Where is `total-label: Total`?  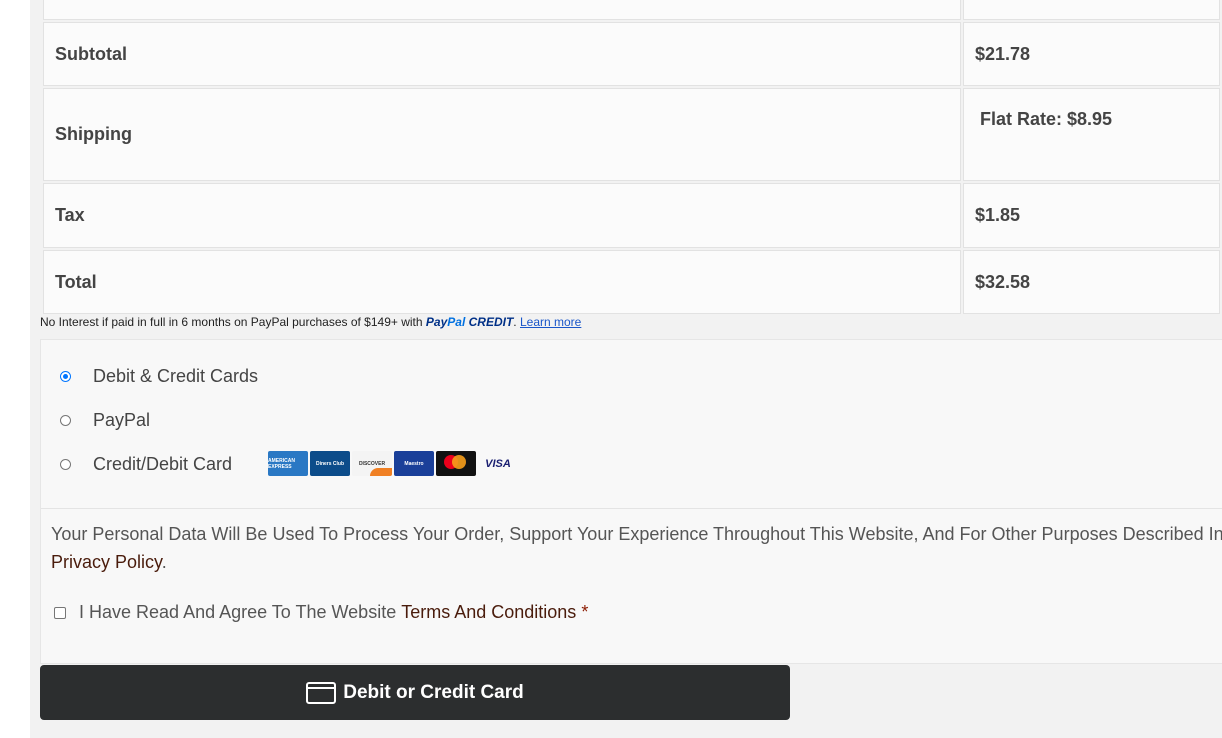
total-label: Total is located at coordinates (502, 282).